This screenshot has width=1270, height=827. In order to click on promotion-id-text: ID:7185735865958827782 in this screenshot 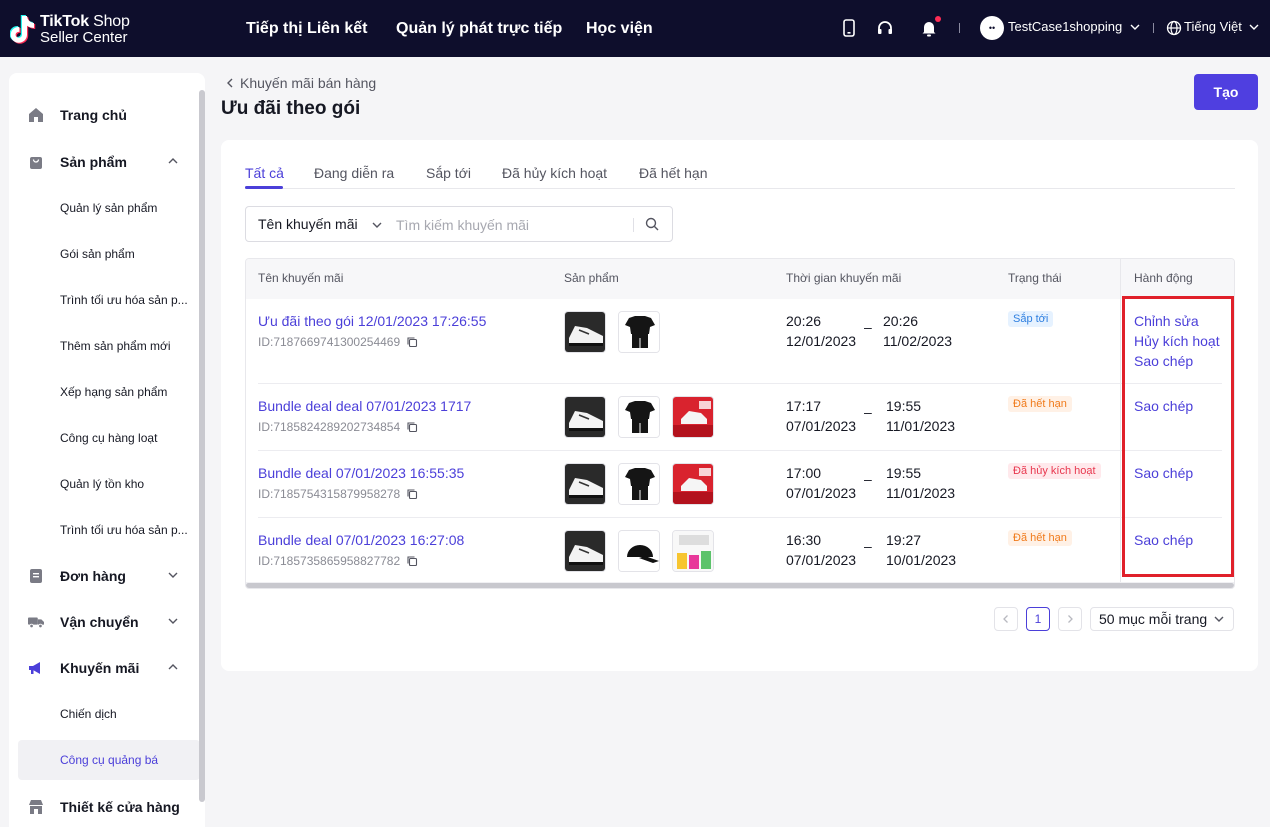, I will do `click(329, 561)`.